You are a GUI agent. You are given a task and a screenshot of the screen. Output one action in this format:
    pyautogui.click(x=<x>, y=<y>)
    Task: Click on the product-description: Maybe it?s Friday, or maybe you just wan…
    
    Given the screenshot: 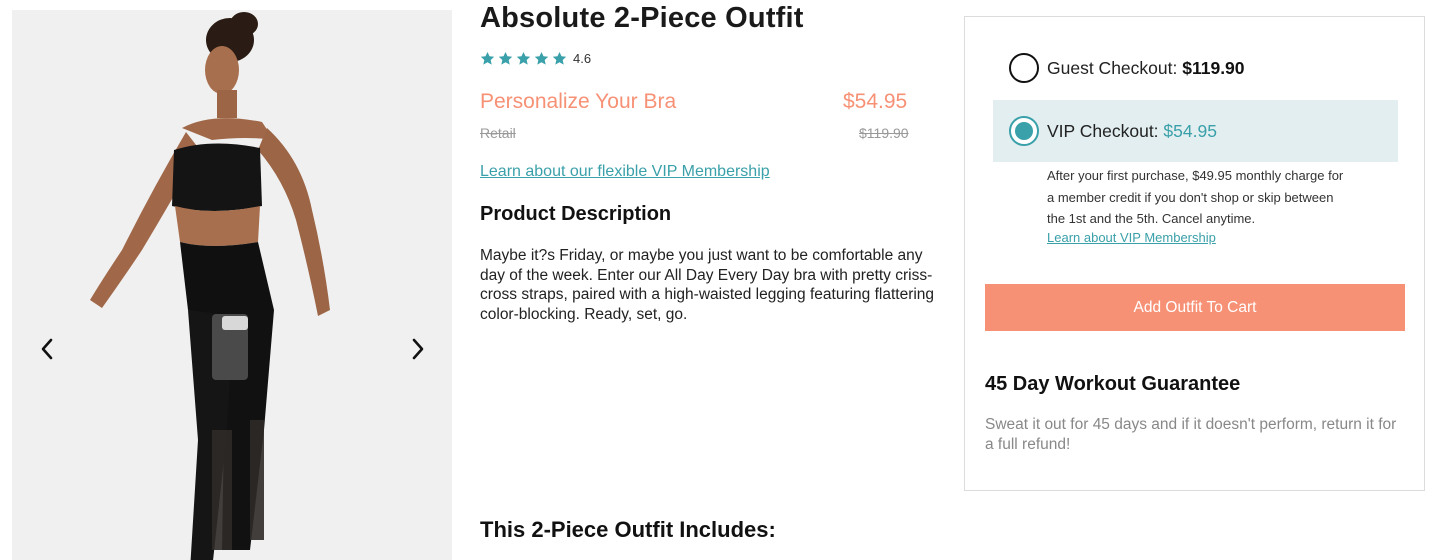 What is the action you would take?
    pyautogui.click(x=707, y=285)
    